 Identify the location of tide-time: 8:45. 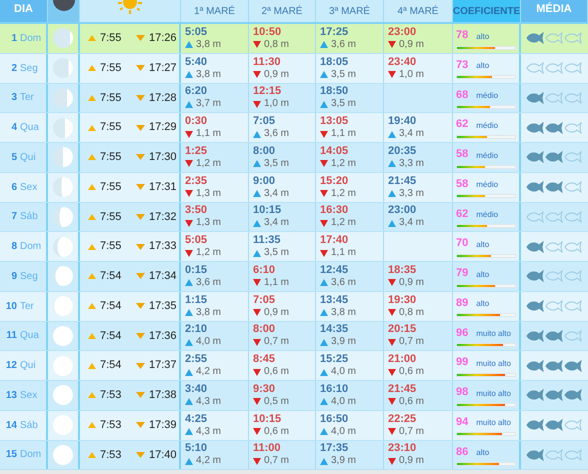
(264, 359).